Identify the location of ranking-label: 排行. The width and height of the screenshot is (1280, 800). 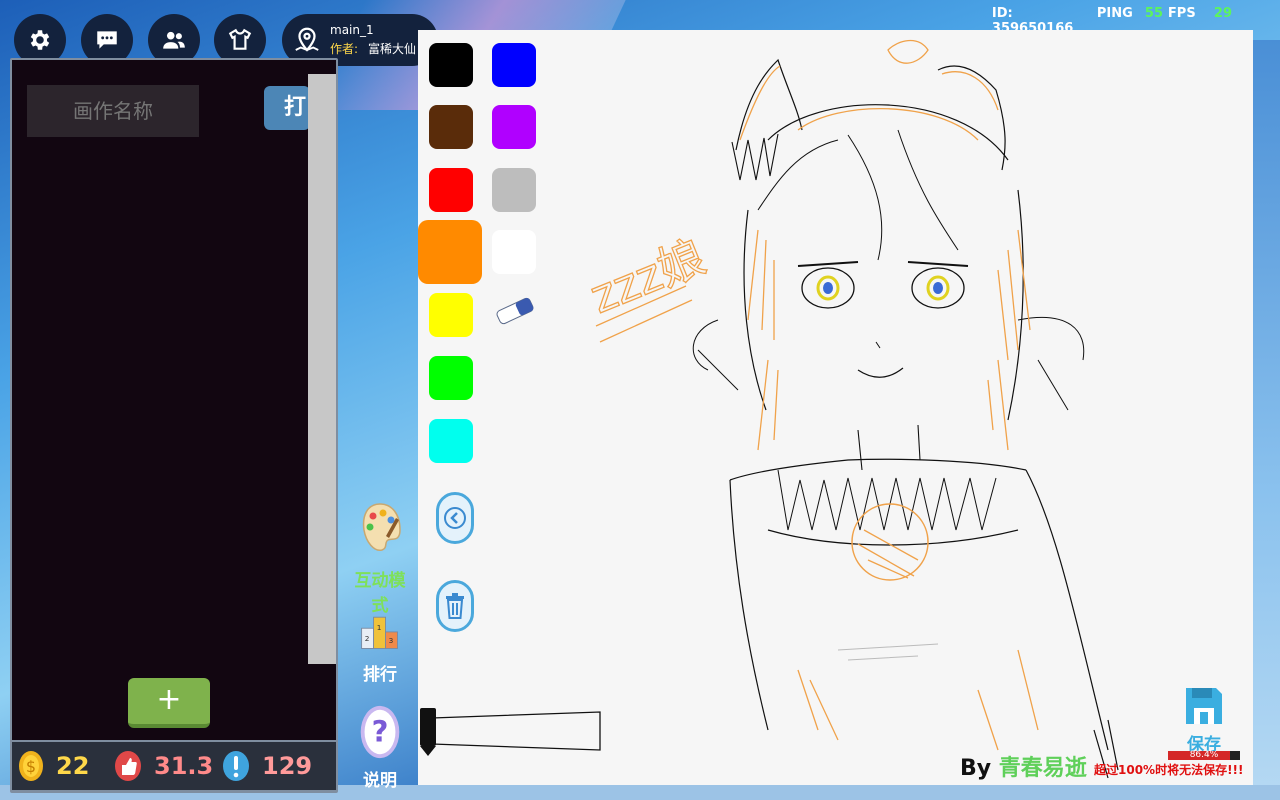
(380, 675).